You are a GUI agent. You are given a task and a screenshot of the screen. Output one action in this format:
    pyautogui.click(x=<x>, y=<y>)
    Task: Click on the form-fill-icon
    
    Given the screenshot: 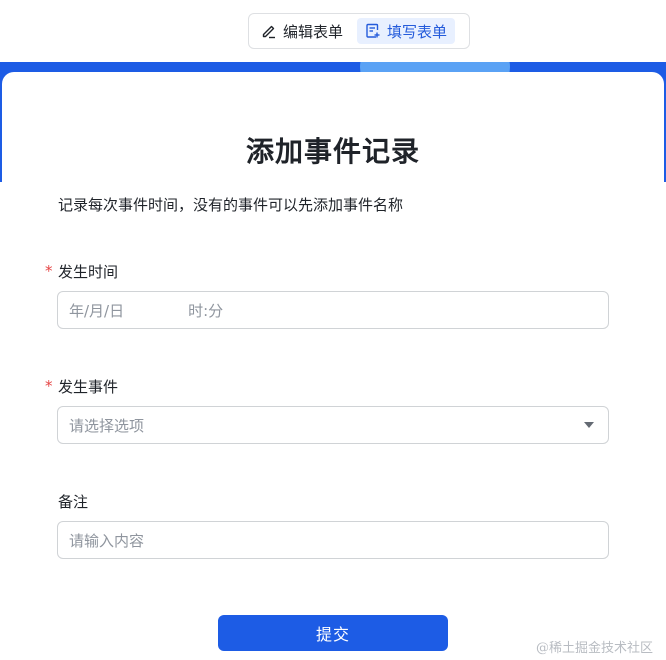 What is the action you would take?
    pyautogui.click(x=373, y=31)
    